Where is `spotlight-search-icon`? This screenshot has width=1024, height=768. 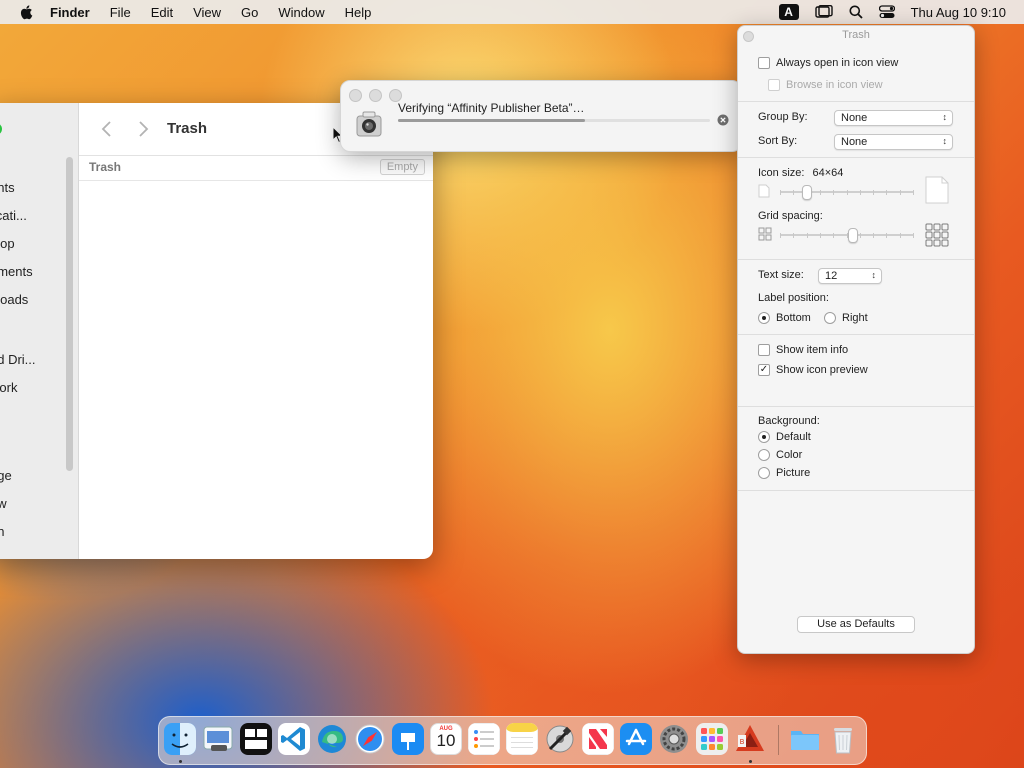
spotlight-search-icon is located at coordinates (856, 12).